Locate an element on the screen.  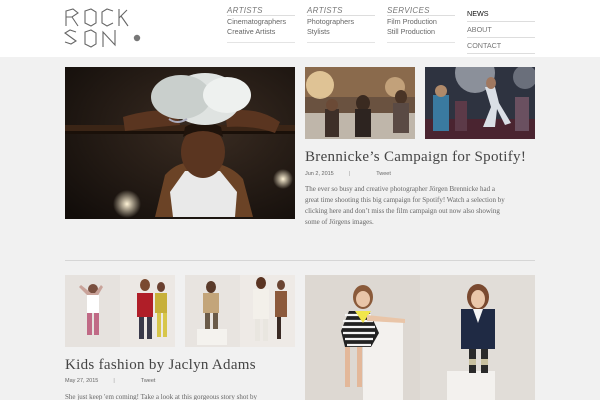
section-divider is located at coordinates (300, 260).